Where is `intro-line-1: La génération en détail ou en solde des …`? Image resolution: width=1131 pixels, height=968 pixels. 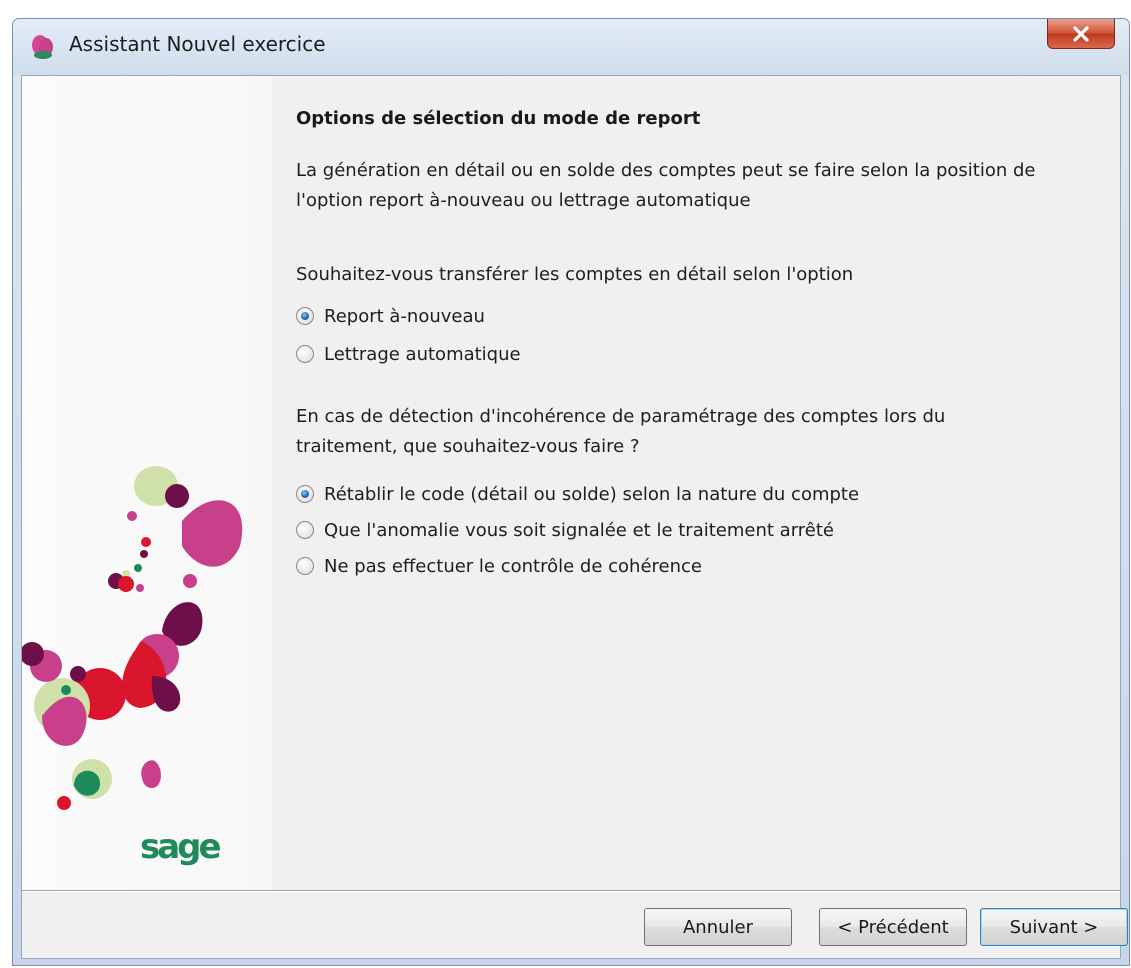 intro-line-1: La génération en détail ou en solde des … is located at coordinates (666, 170).